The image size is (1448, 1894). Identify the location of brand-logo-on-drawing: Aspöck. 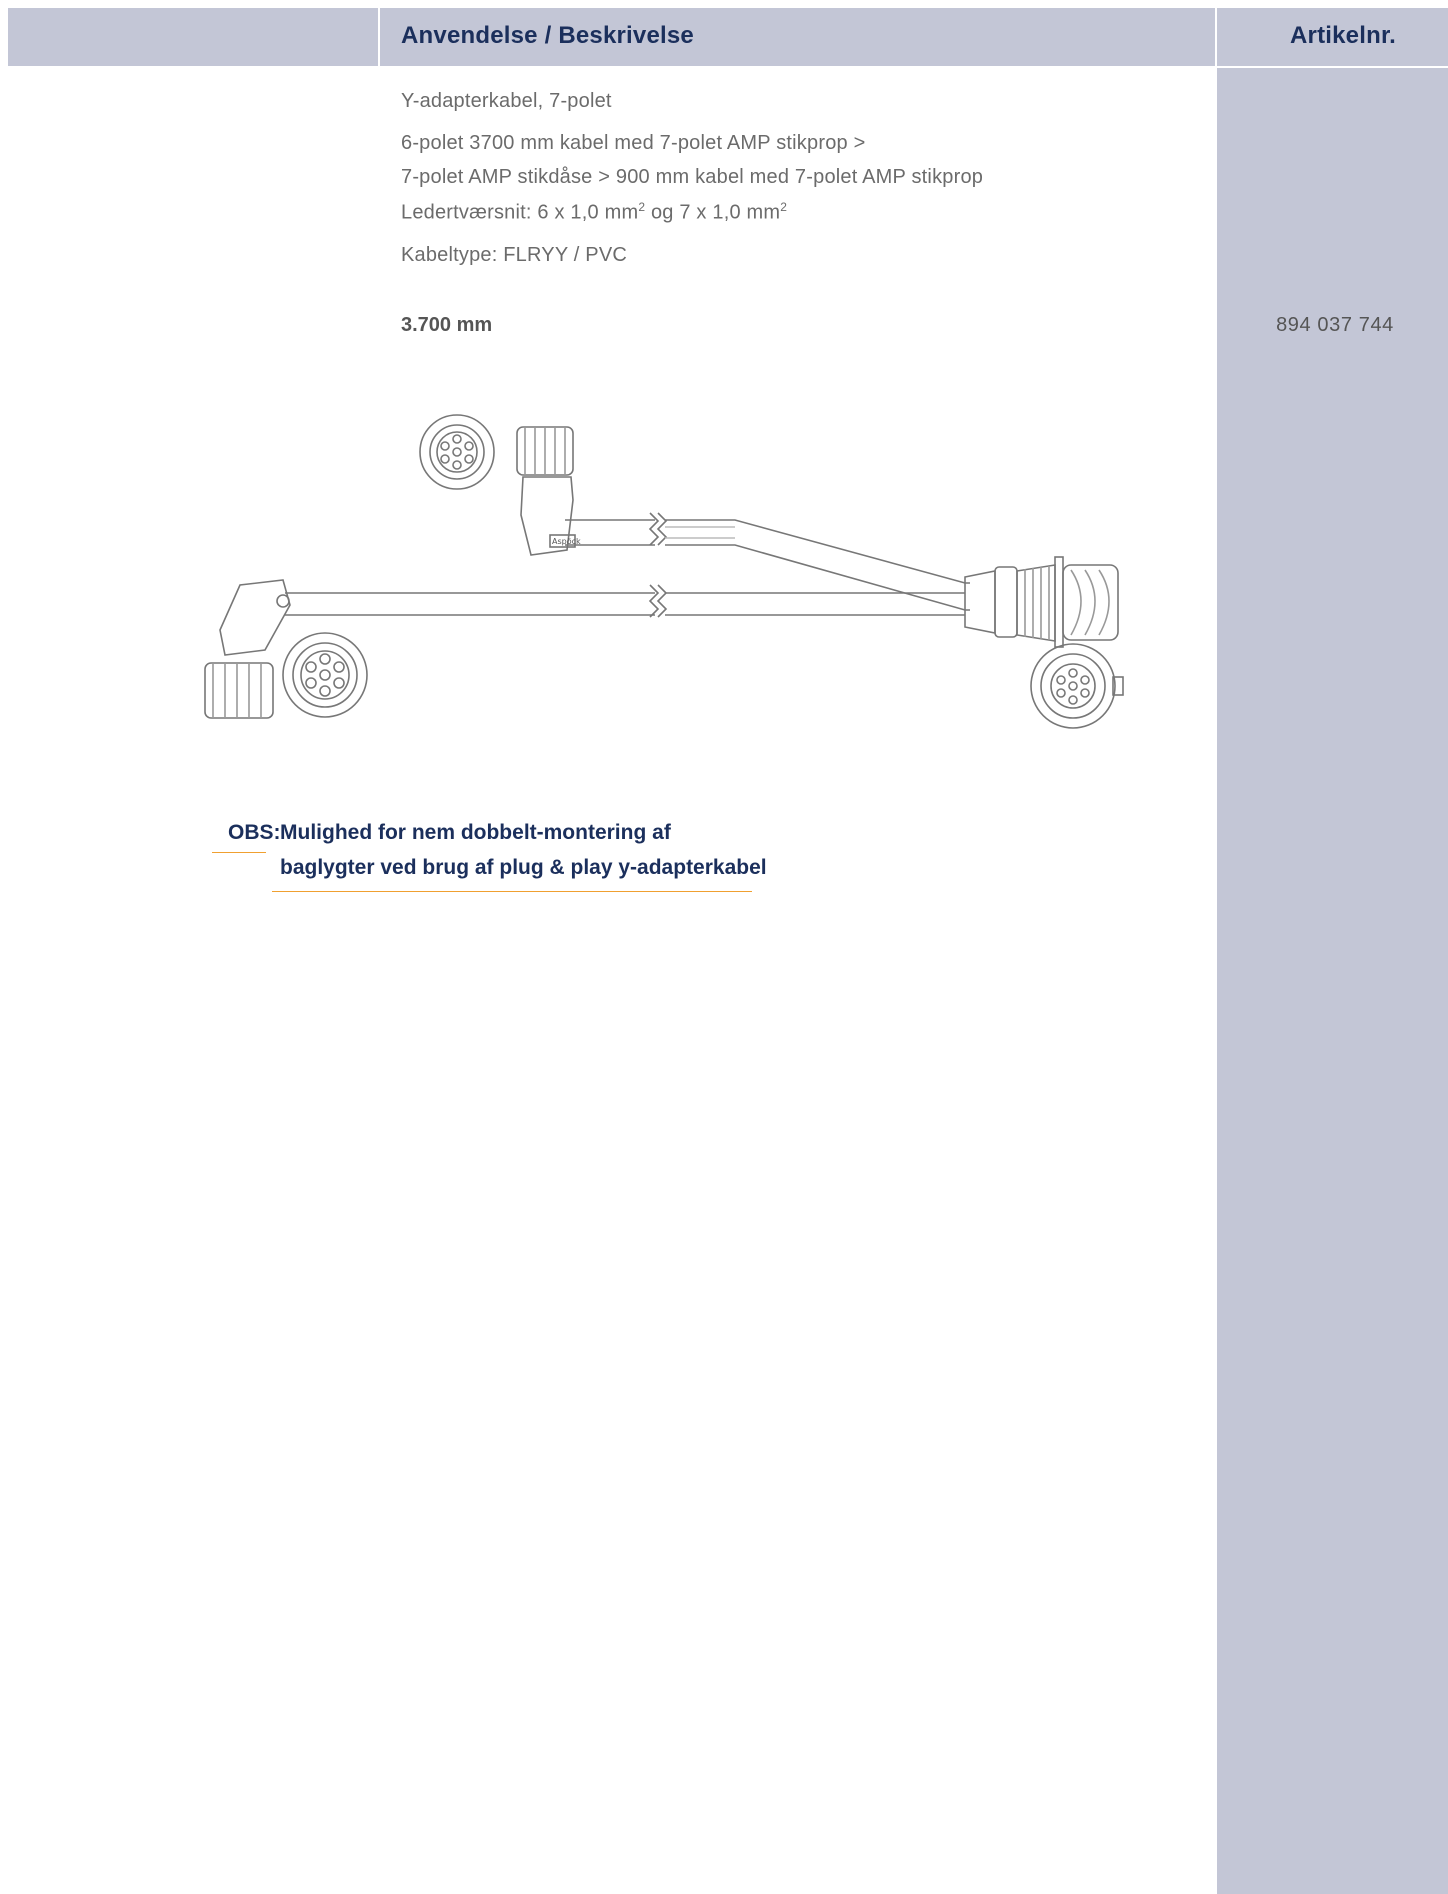
(566, 541).